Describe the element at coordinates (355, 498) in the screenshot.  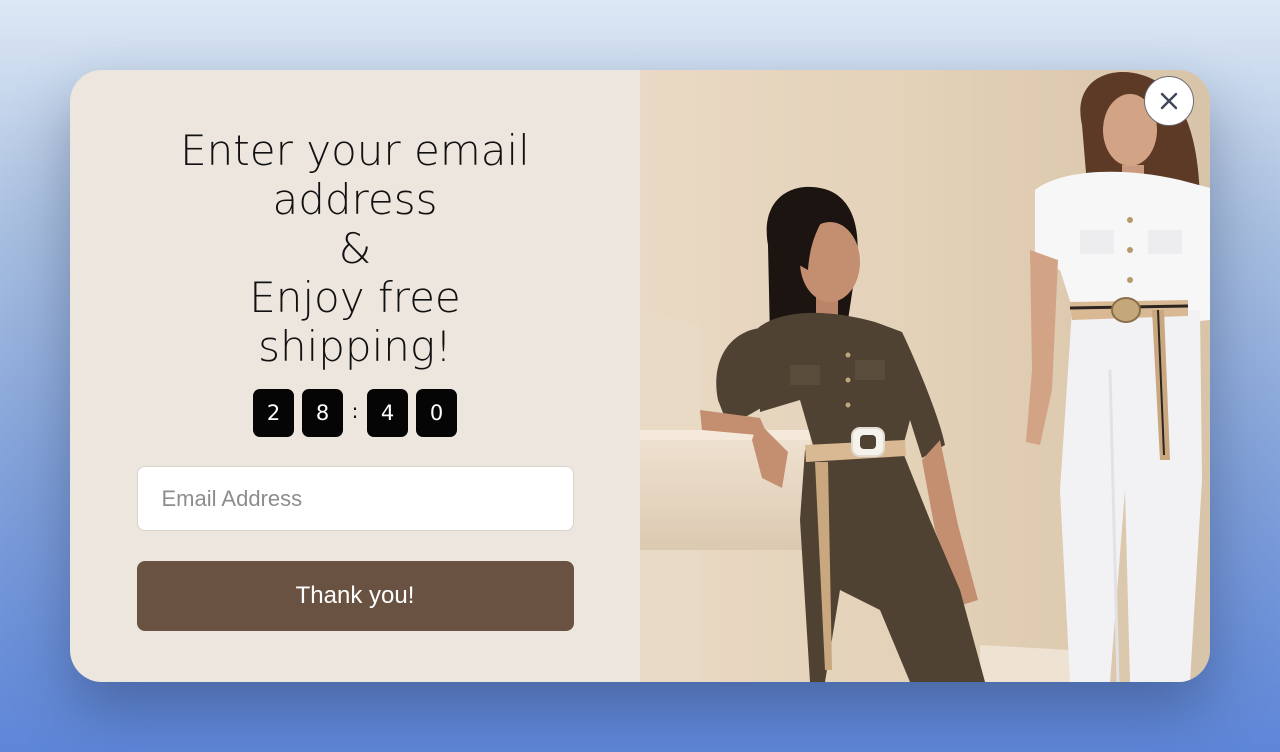
I see `email-input` at that location.